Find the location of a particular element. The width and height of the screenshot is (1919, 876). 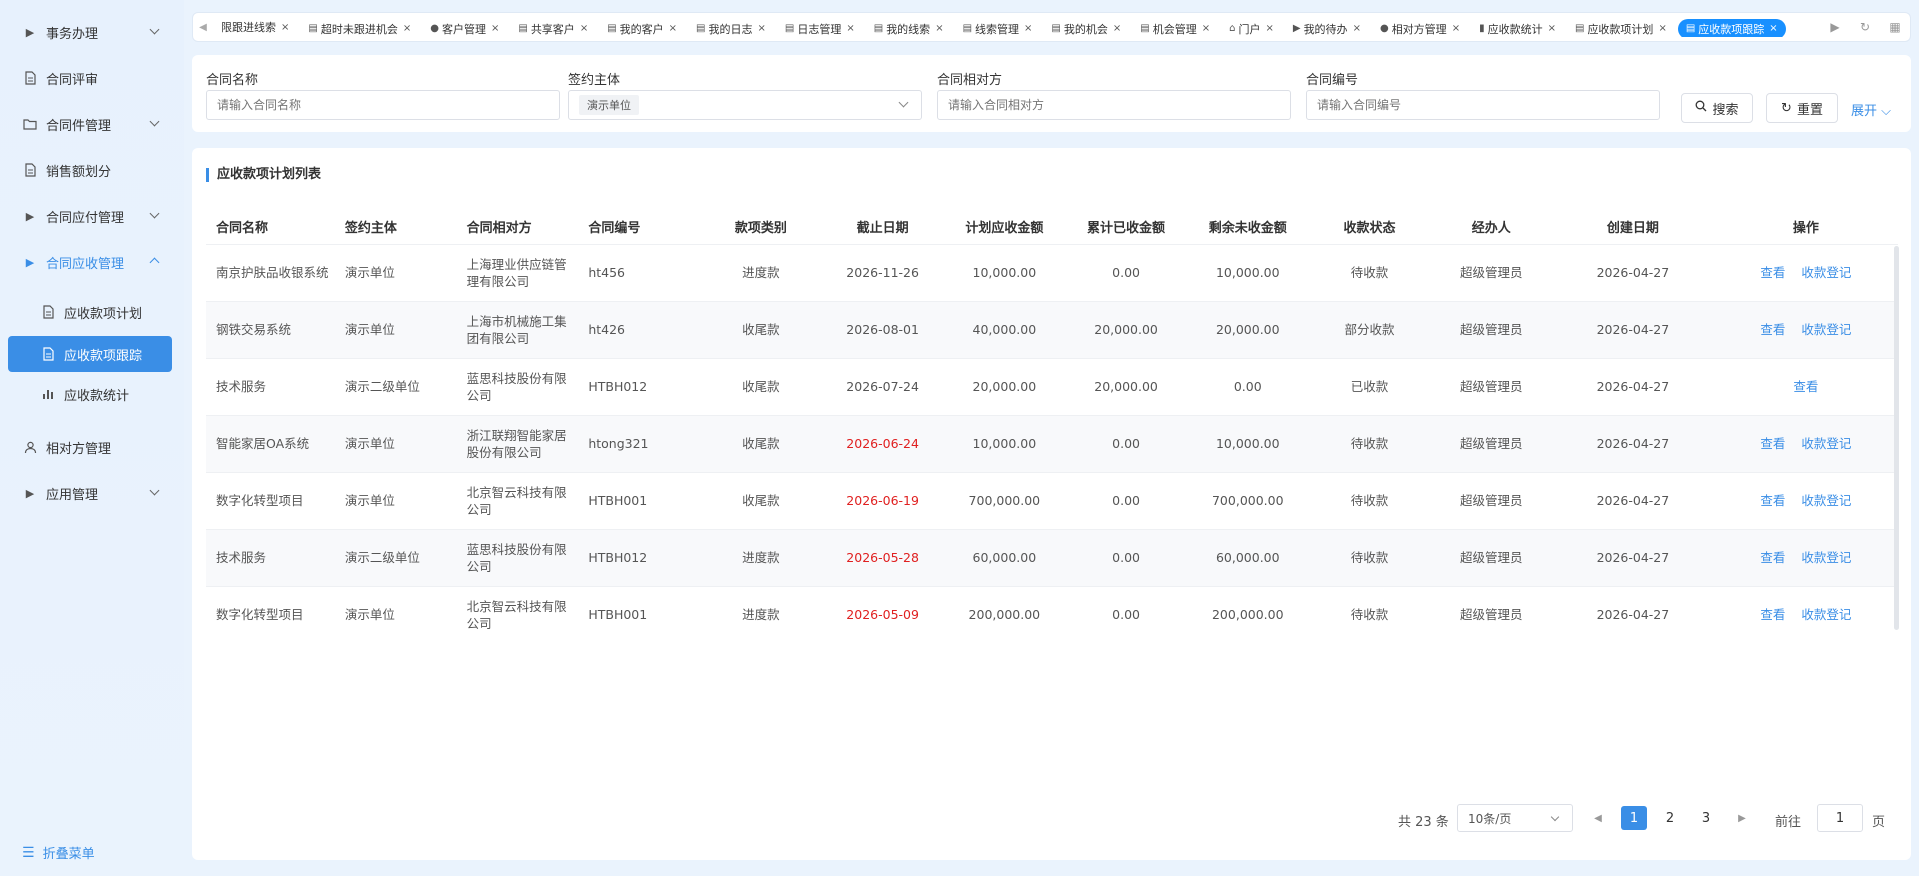

sidebar-item-receivable-plan: 应收款项计划 is located at coordinates (90, 312).